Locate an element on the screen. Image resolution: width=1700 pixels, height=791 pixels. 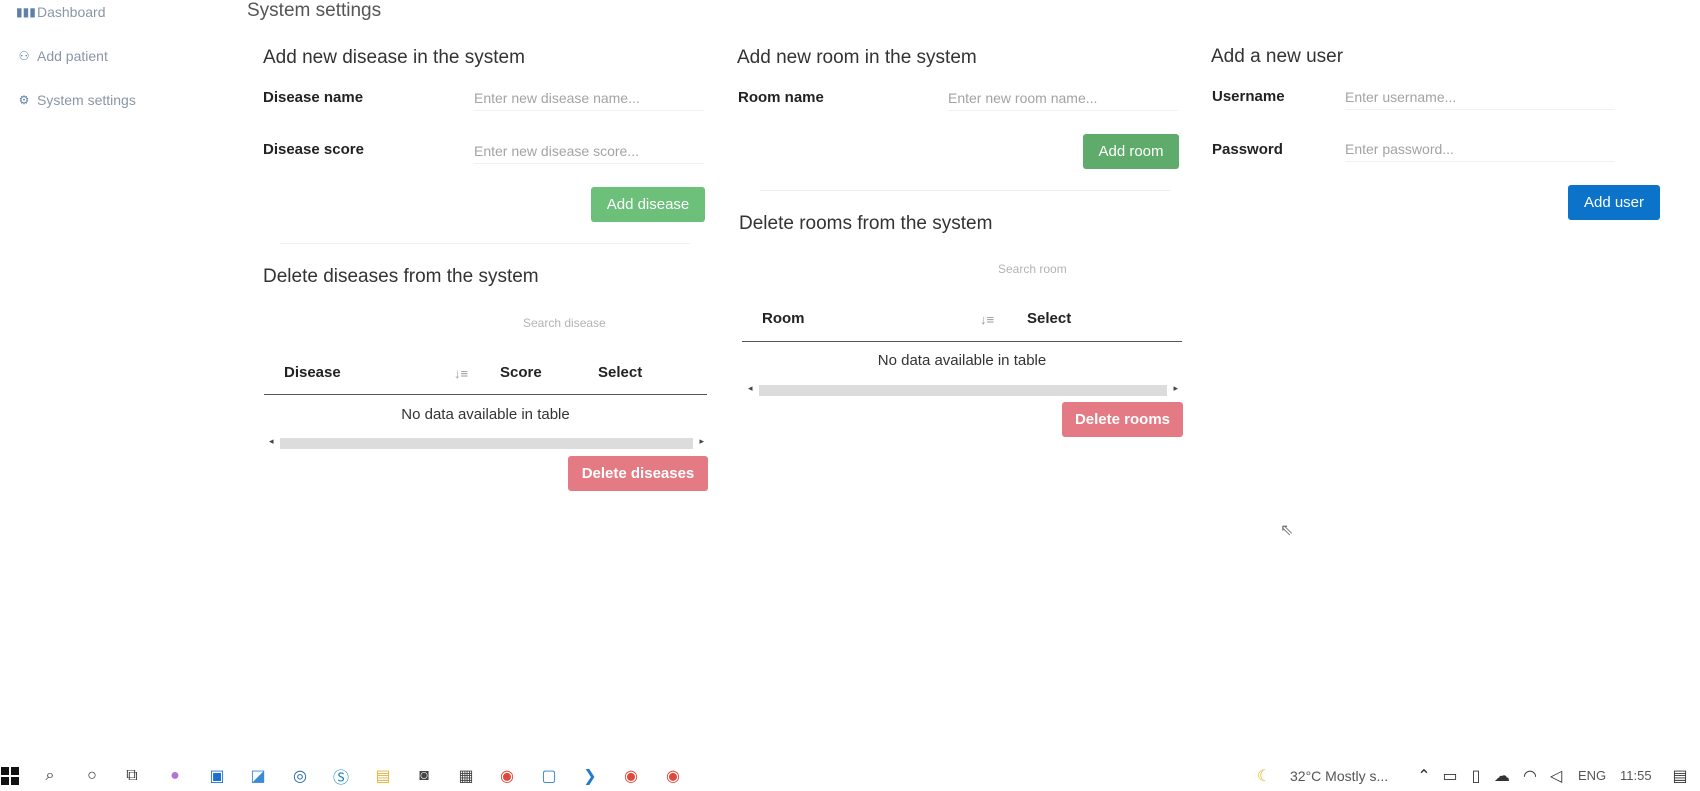
battery-icon: ▭ is located at coordinates (1450, 776).